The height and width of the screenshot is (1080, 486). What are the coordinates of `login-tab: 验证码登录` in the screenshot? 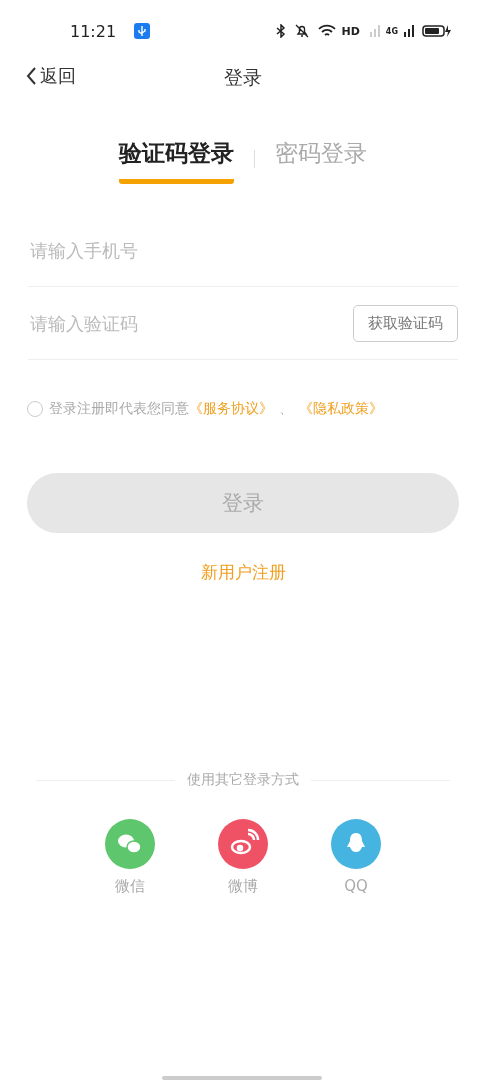 It's located at (176, 159).